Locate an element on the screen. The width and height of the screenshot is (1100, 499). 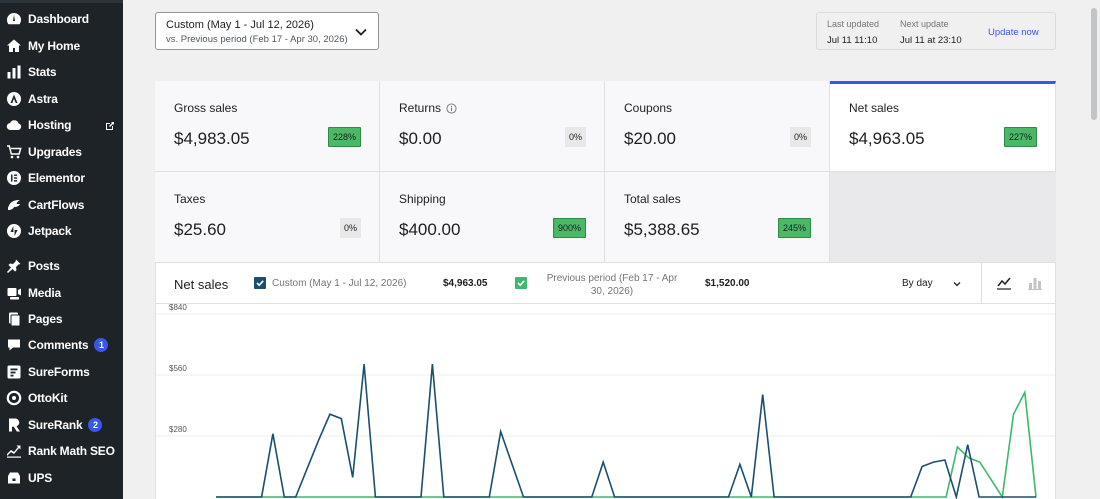
interval-select: By day is located at coordinates (917, 283).